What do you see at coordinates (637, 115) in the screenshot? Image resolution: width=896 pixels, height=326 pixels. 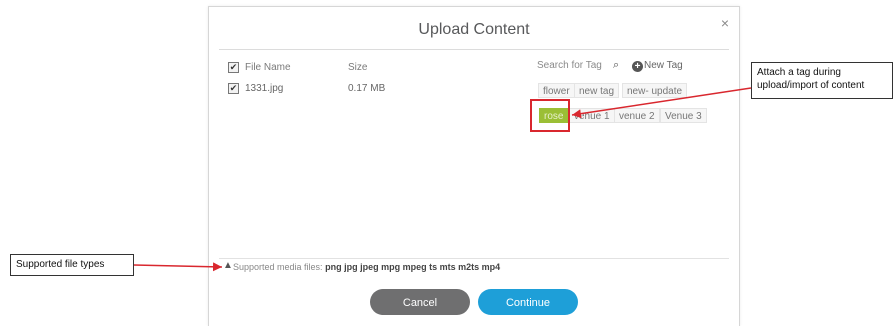 I see `tag-venue-2: venue 2` at bounding box center [637, 115].